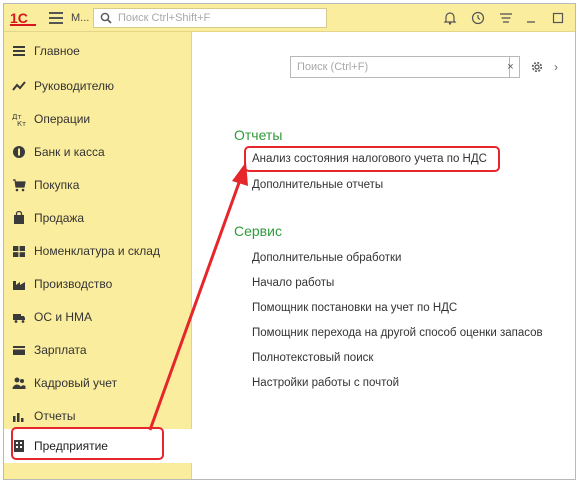 This screenshot has height=484, width=581. What do you see at coordinates (98, 119) in the screenshot?
I see `sidebar-item-operations: Дт Кт Операции` at bounding box center [98, 119].